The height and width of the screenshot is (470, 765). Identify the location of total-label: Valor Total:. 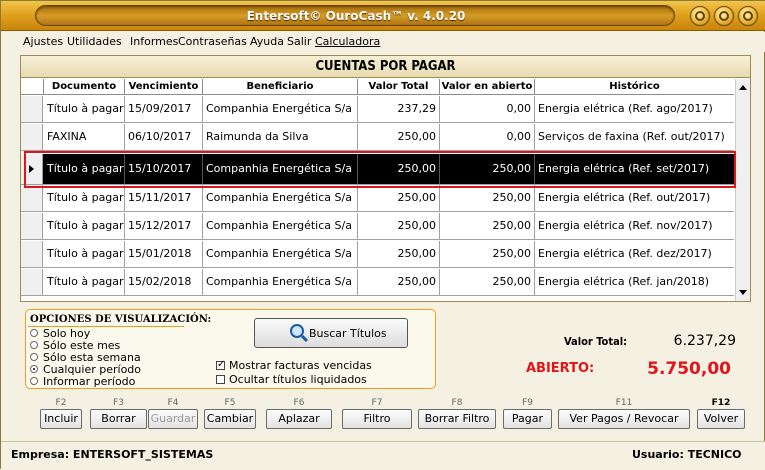
(596, 341).